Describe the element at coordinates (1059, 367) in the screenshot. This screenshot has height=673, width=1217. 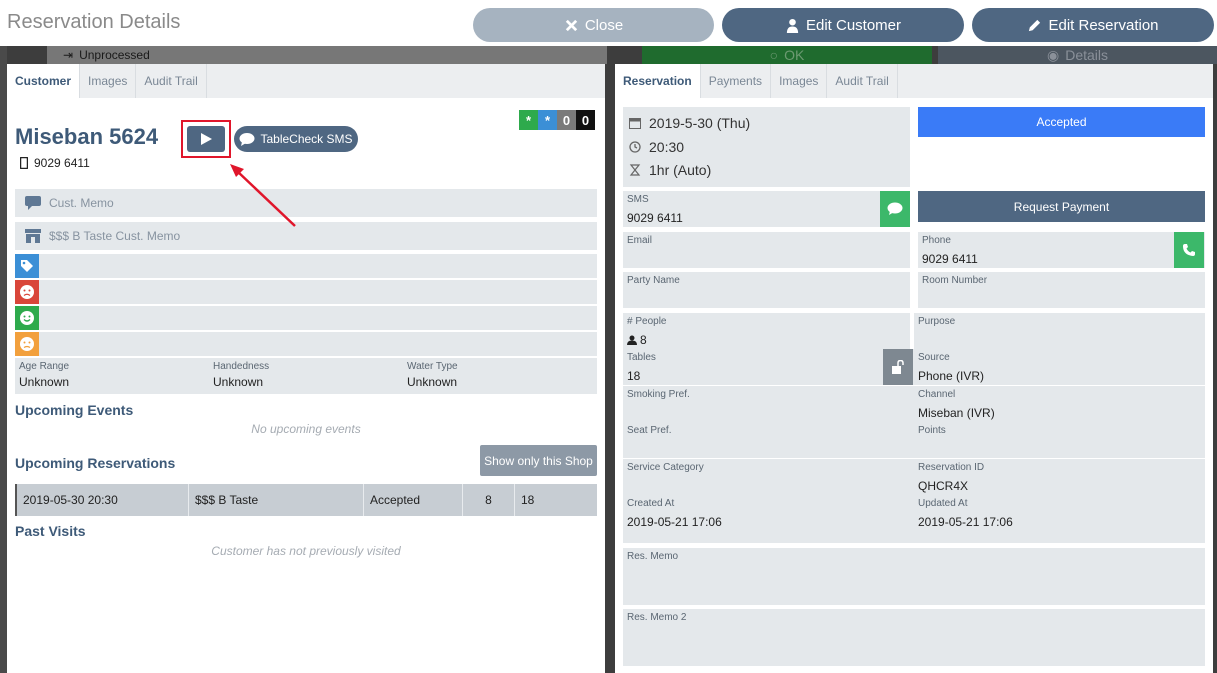
I see `source-field: Source Phone (IVR)` at that location.